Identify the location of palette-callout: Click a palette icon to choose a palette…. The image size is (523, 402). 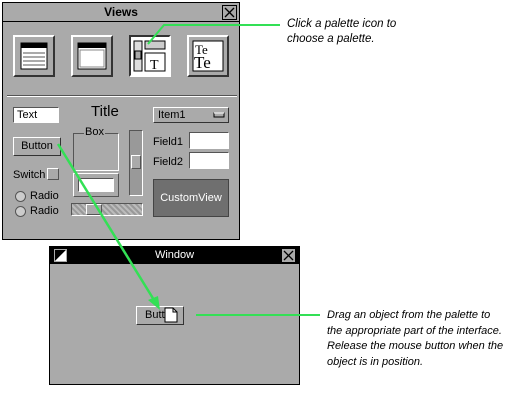
(377, 32).